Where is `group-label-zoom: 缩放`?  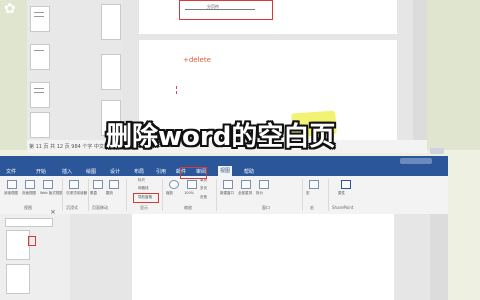 group-label-zoom: 缩放 is located at coordinates (188, 207).